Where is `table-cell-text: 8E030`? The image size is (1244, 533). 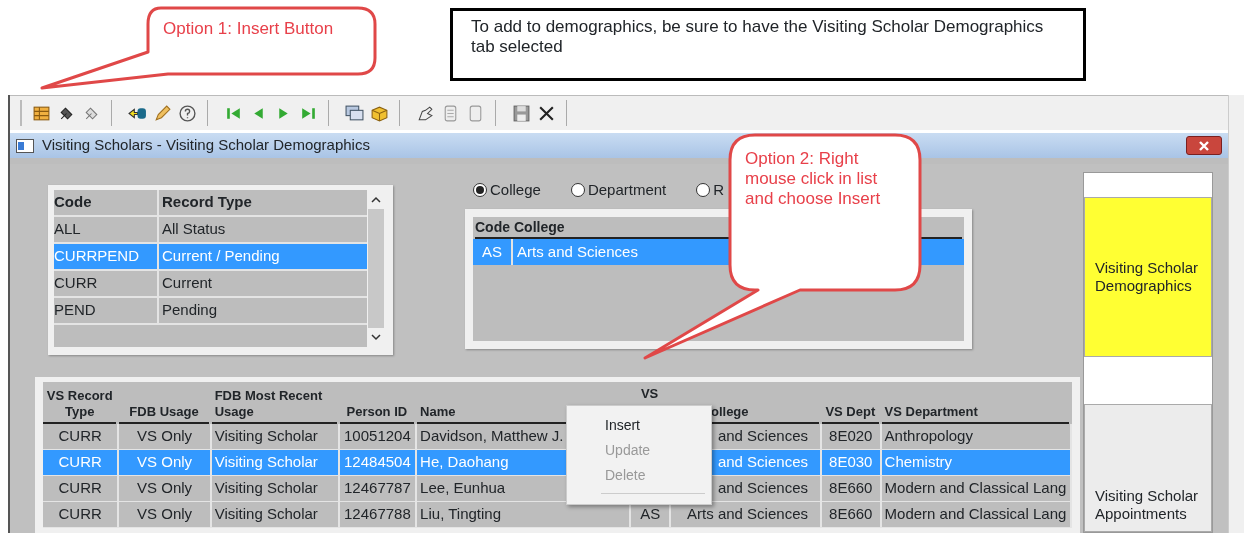
table-cell-text: 8E030 is located at coordinates (851, 462).